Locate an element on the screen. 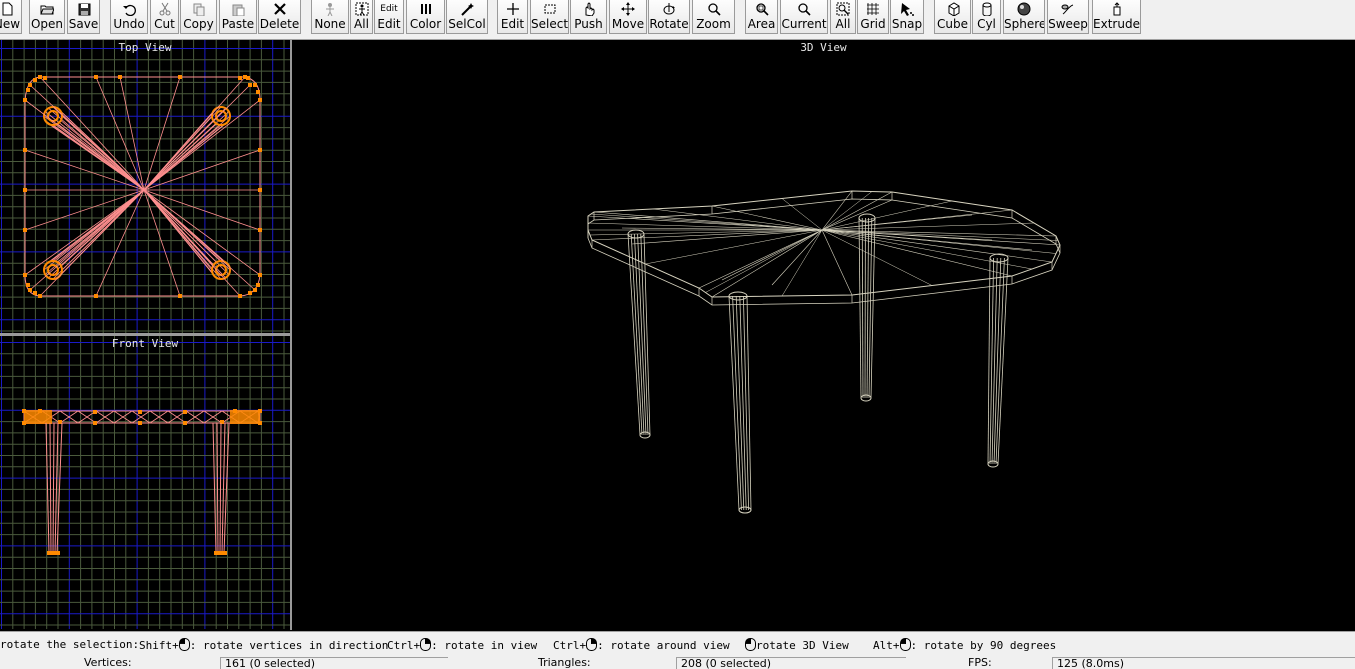 Image resolution: width=1355 pixels, height=669 pixels. front-view-canvas is located at coordinates (145, 482).